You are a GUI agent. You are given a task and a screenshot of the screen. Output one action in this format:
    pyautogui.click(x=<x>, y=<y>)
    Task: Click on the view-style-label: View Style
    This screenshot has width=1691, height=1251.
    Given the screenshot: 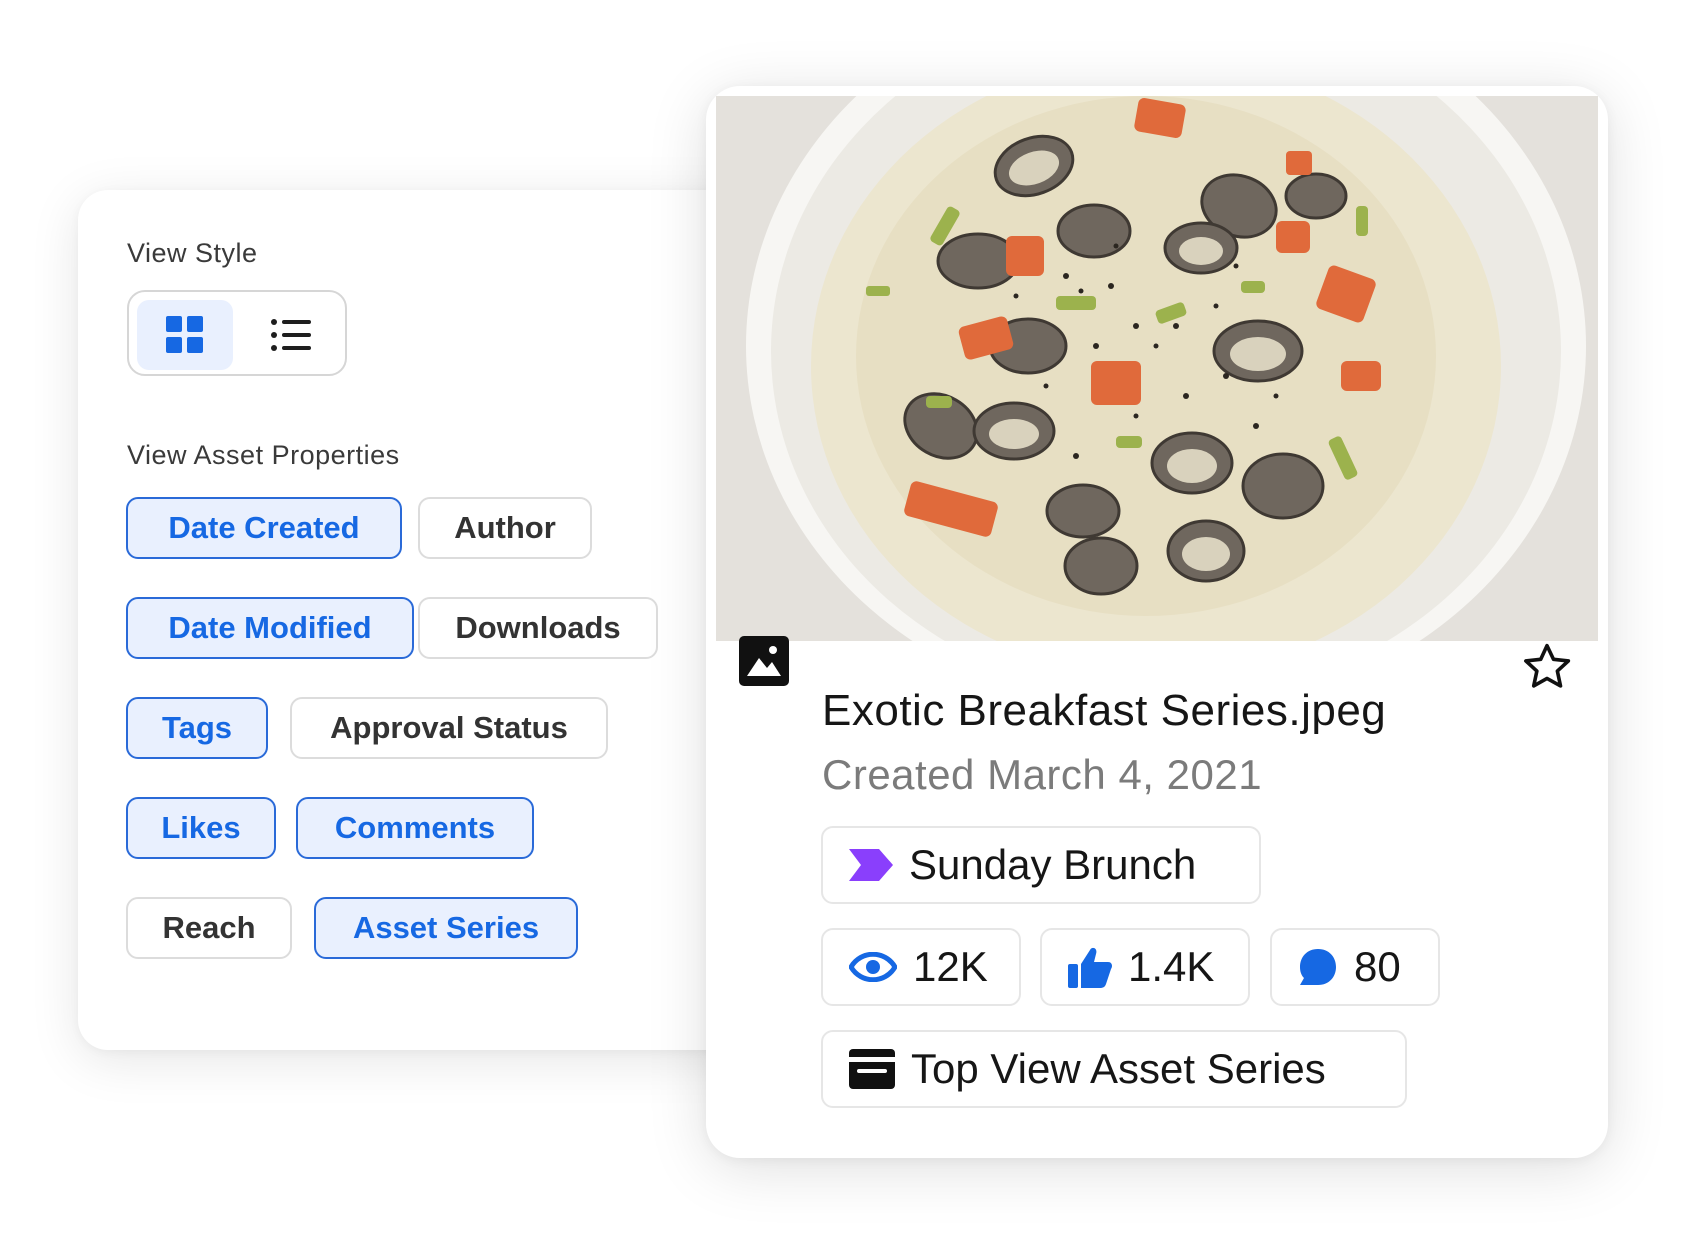 What is the action you would take?
    pyautogui.click(x=192, y=253)
    